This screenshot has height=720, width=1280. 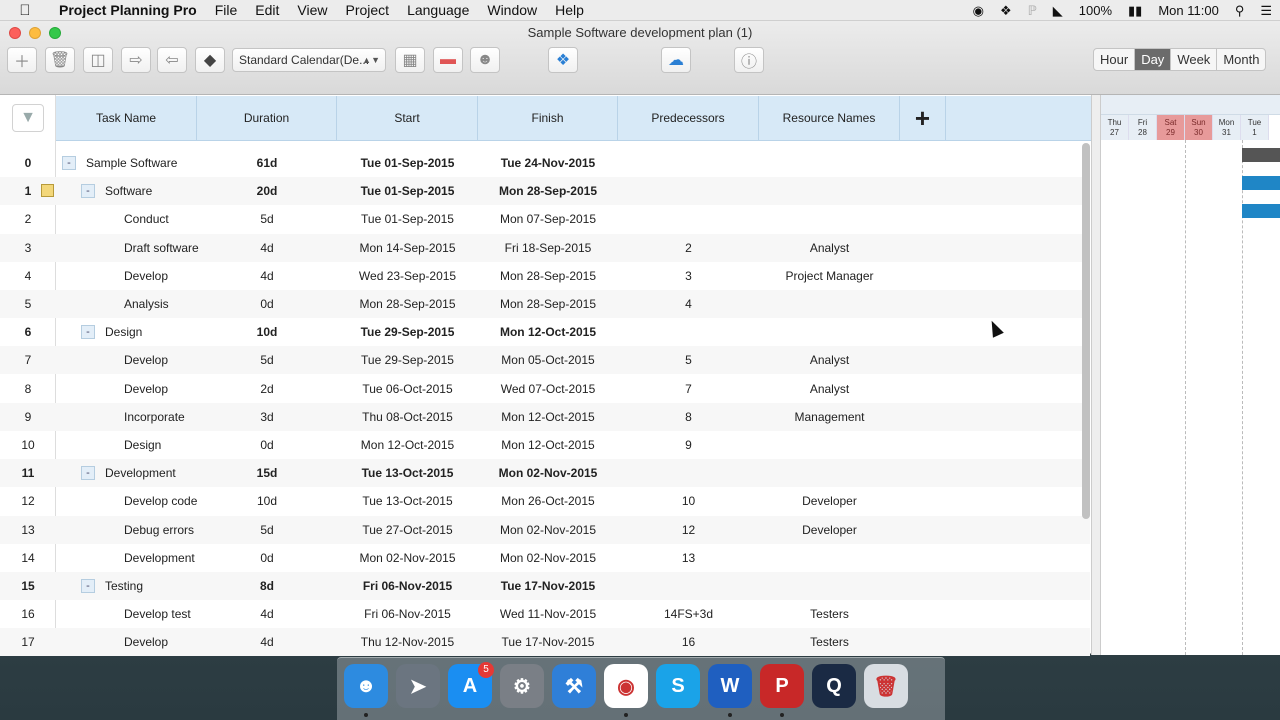 I want to click on row-number: 9, so click(x=28, y=417).